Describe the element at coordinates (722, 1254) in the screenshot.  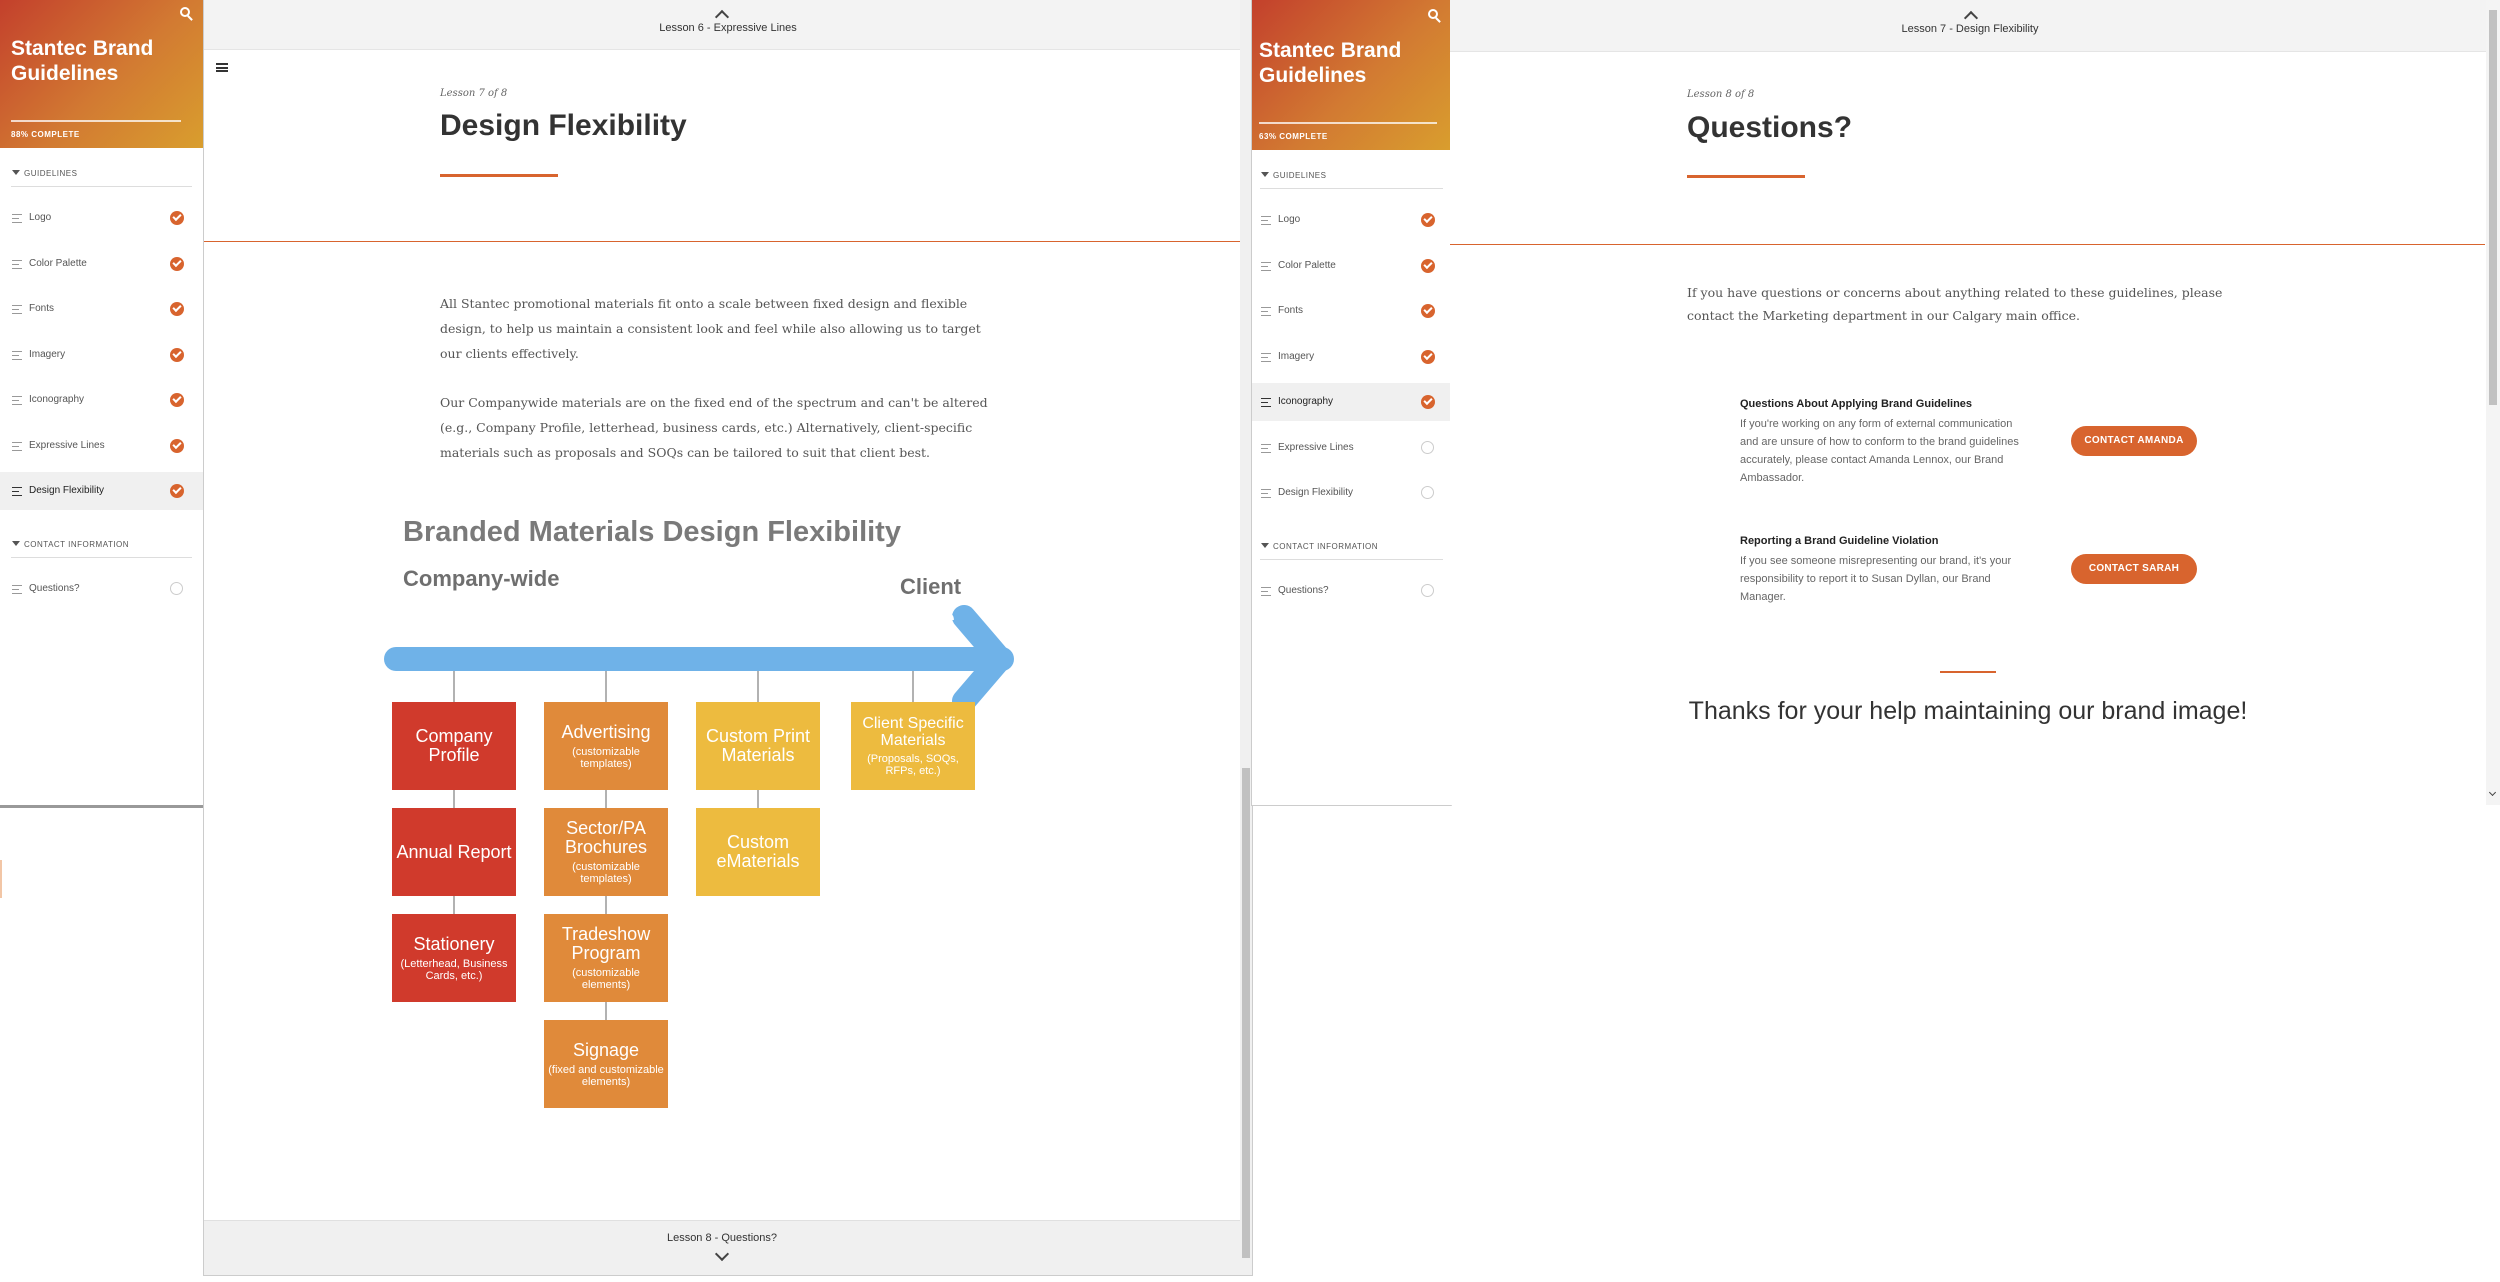
I see `chevron-down-icon` at that location.